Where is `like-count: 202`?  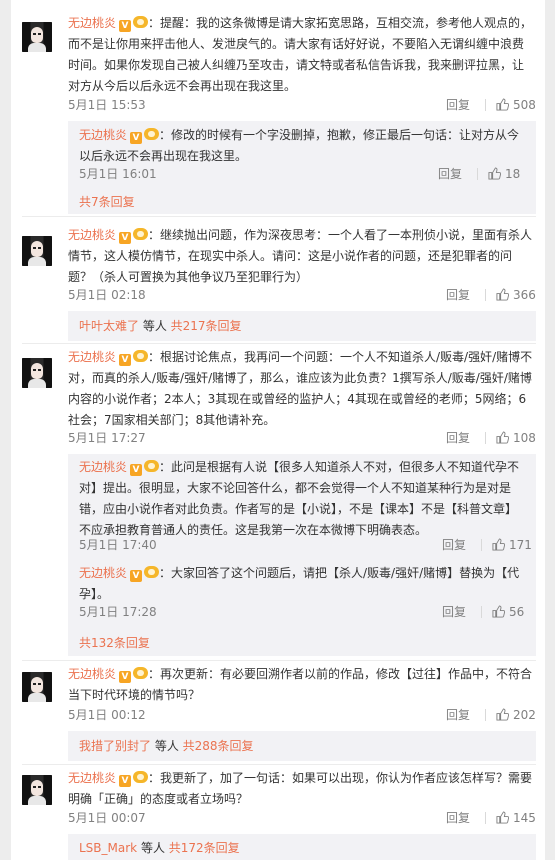 like-count: 202 is located at coordinates (524, 715).